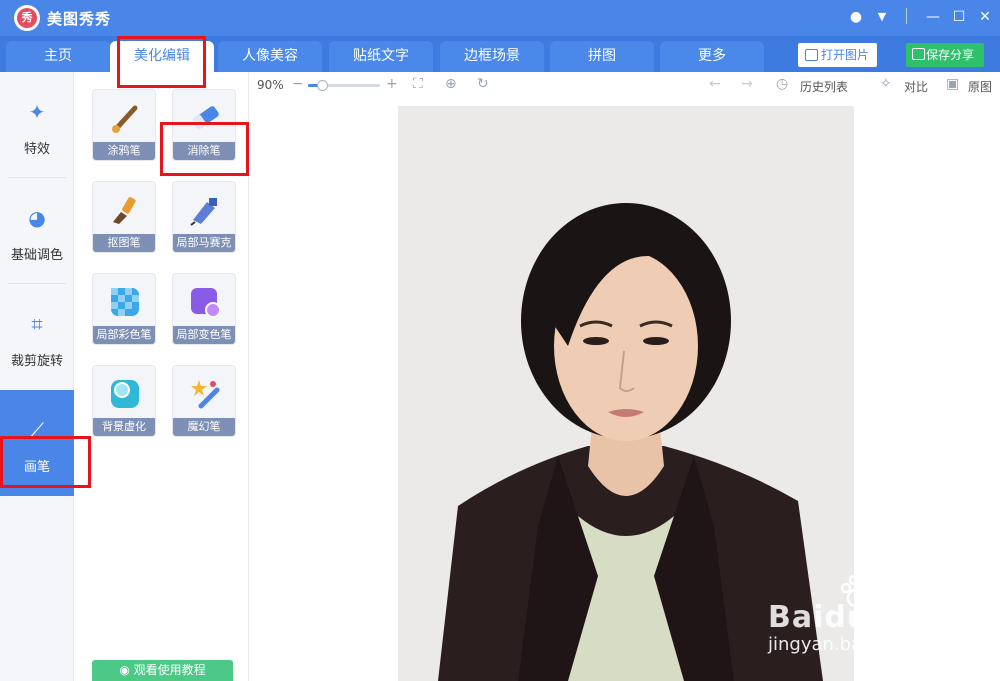 The width and height of the screenshot is (1000, 681). Describe the element at coordinates (298, 84) in the screenshot. I see `zoom-out-icon: −` at that location.